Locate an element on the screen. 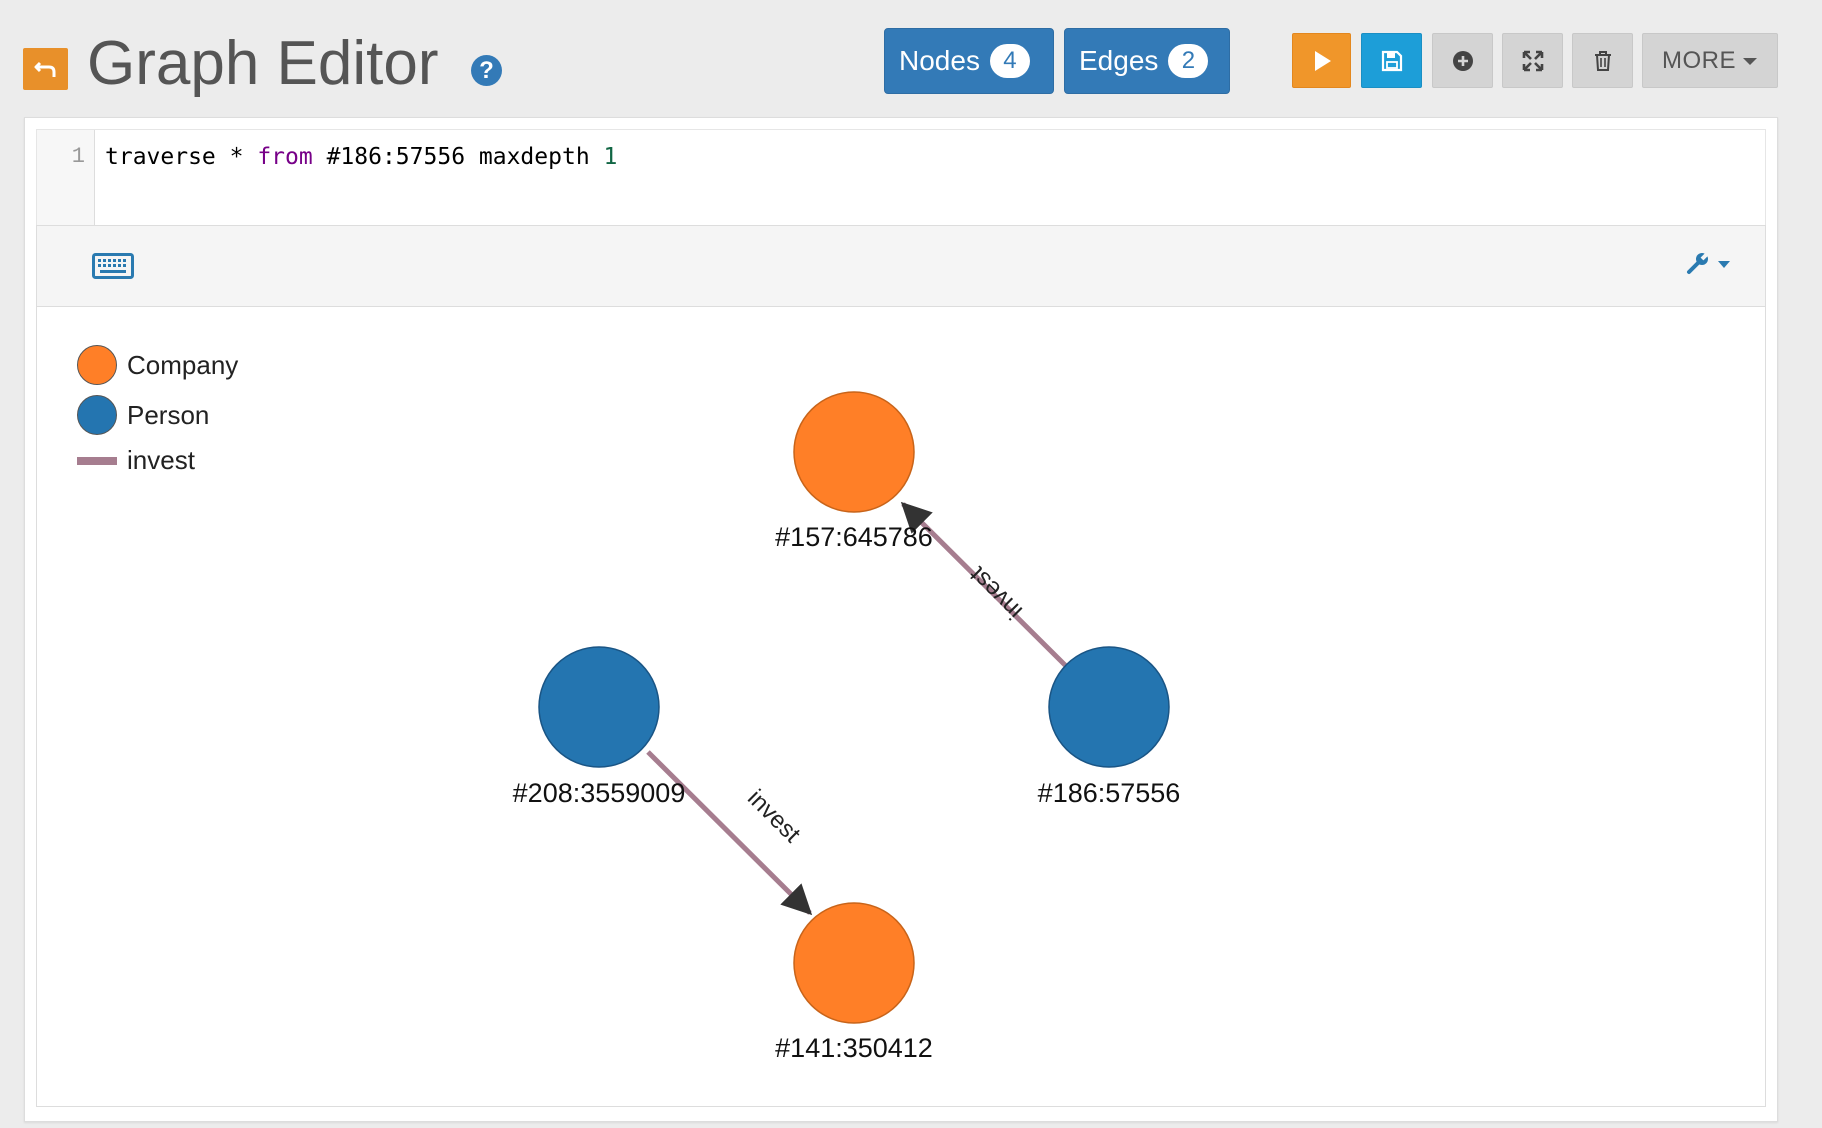 The height and width of the screenshot is (1128, 1822). back-button is located at coordinates (45, 69).